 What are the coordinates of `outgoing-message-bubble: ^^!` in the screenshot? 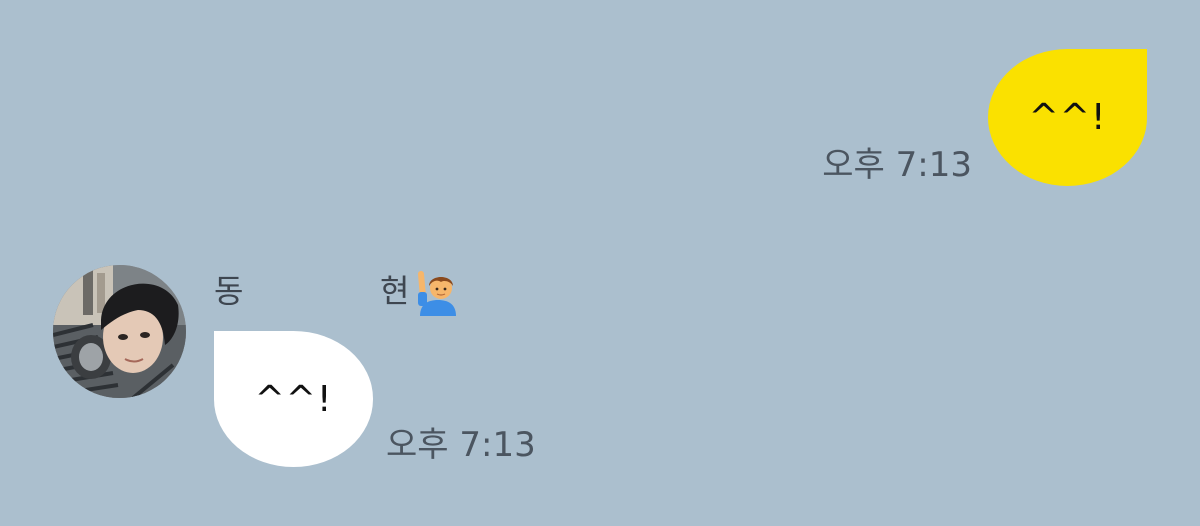 It's located at (1067, 117).